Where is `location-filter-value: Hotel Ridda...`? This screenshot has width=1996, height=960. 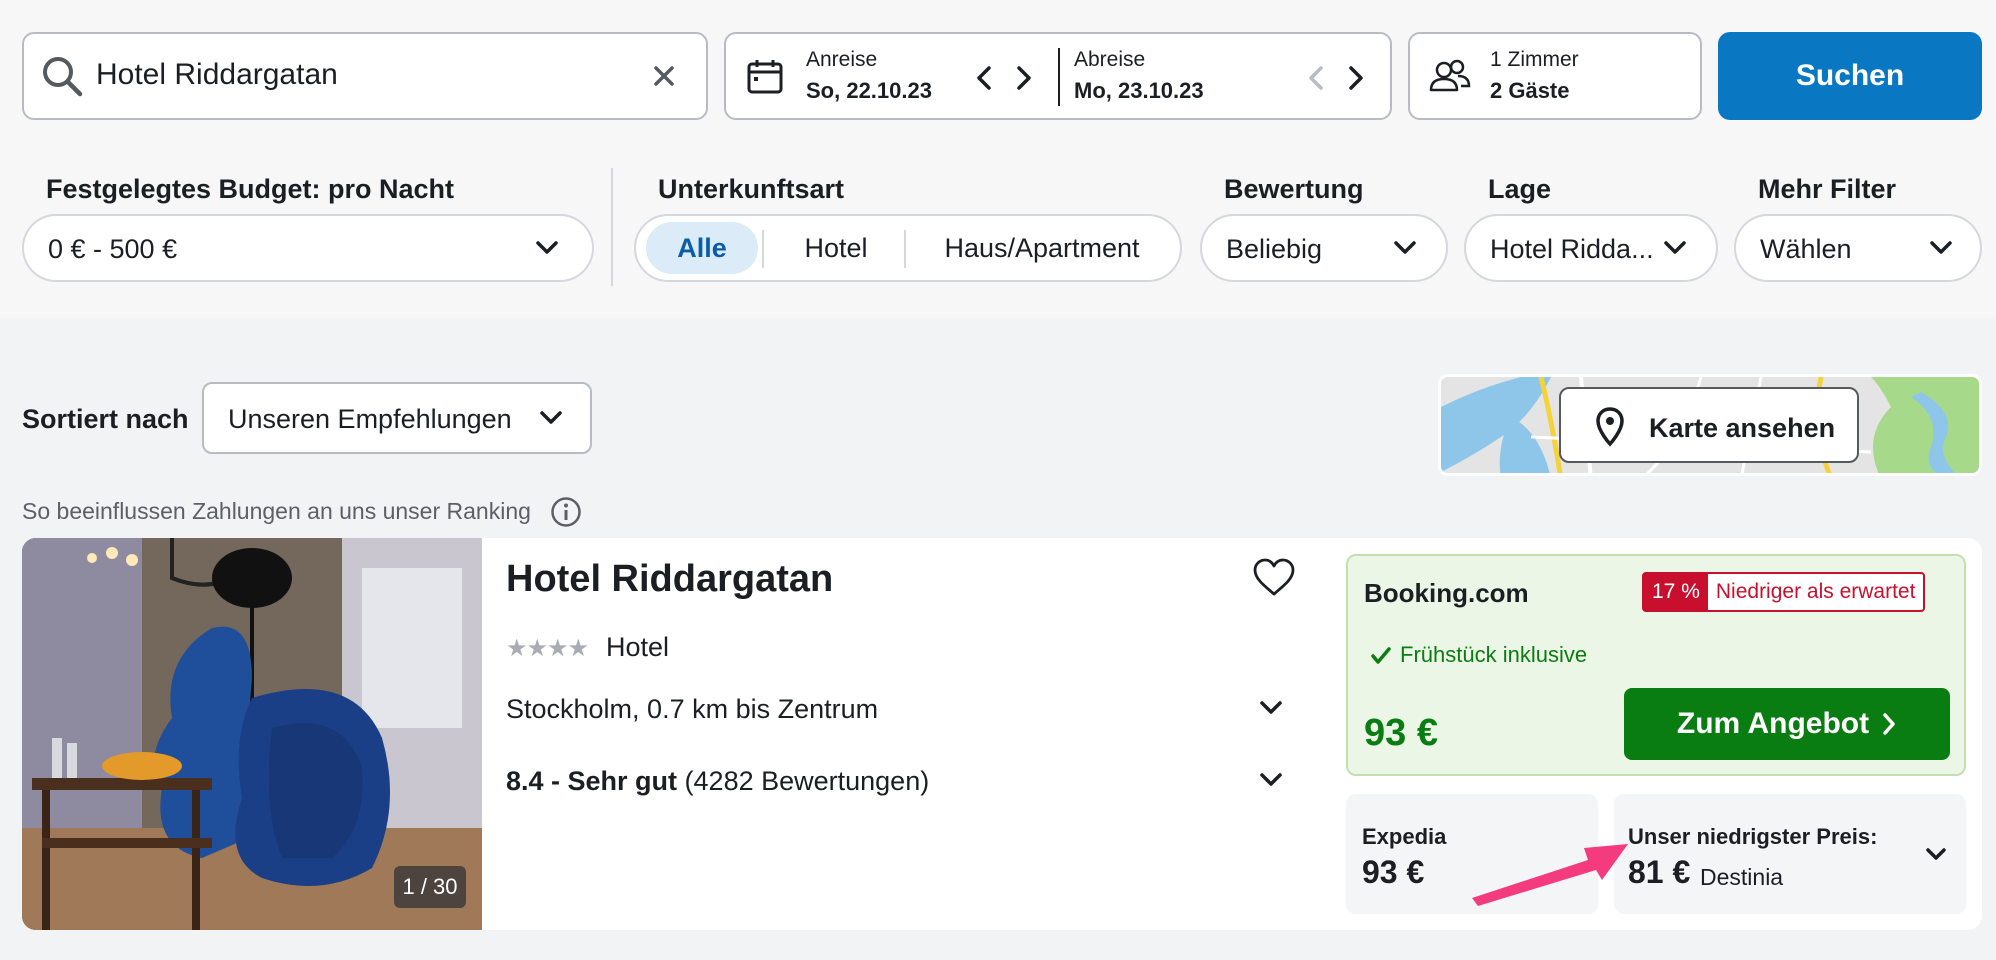
location-filter-value: Hotel Ridda... is located at coordinates (1572, 249).